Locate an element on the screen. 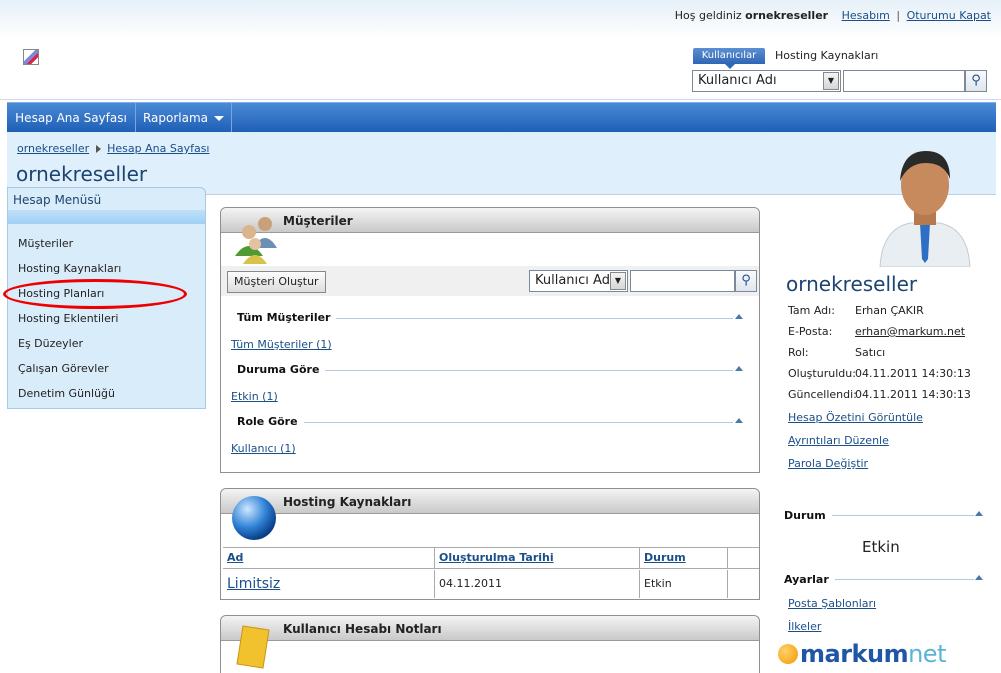  row-date: 04.11.2011 is located at coordinates (537, 584).